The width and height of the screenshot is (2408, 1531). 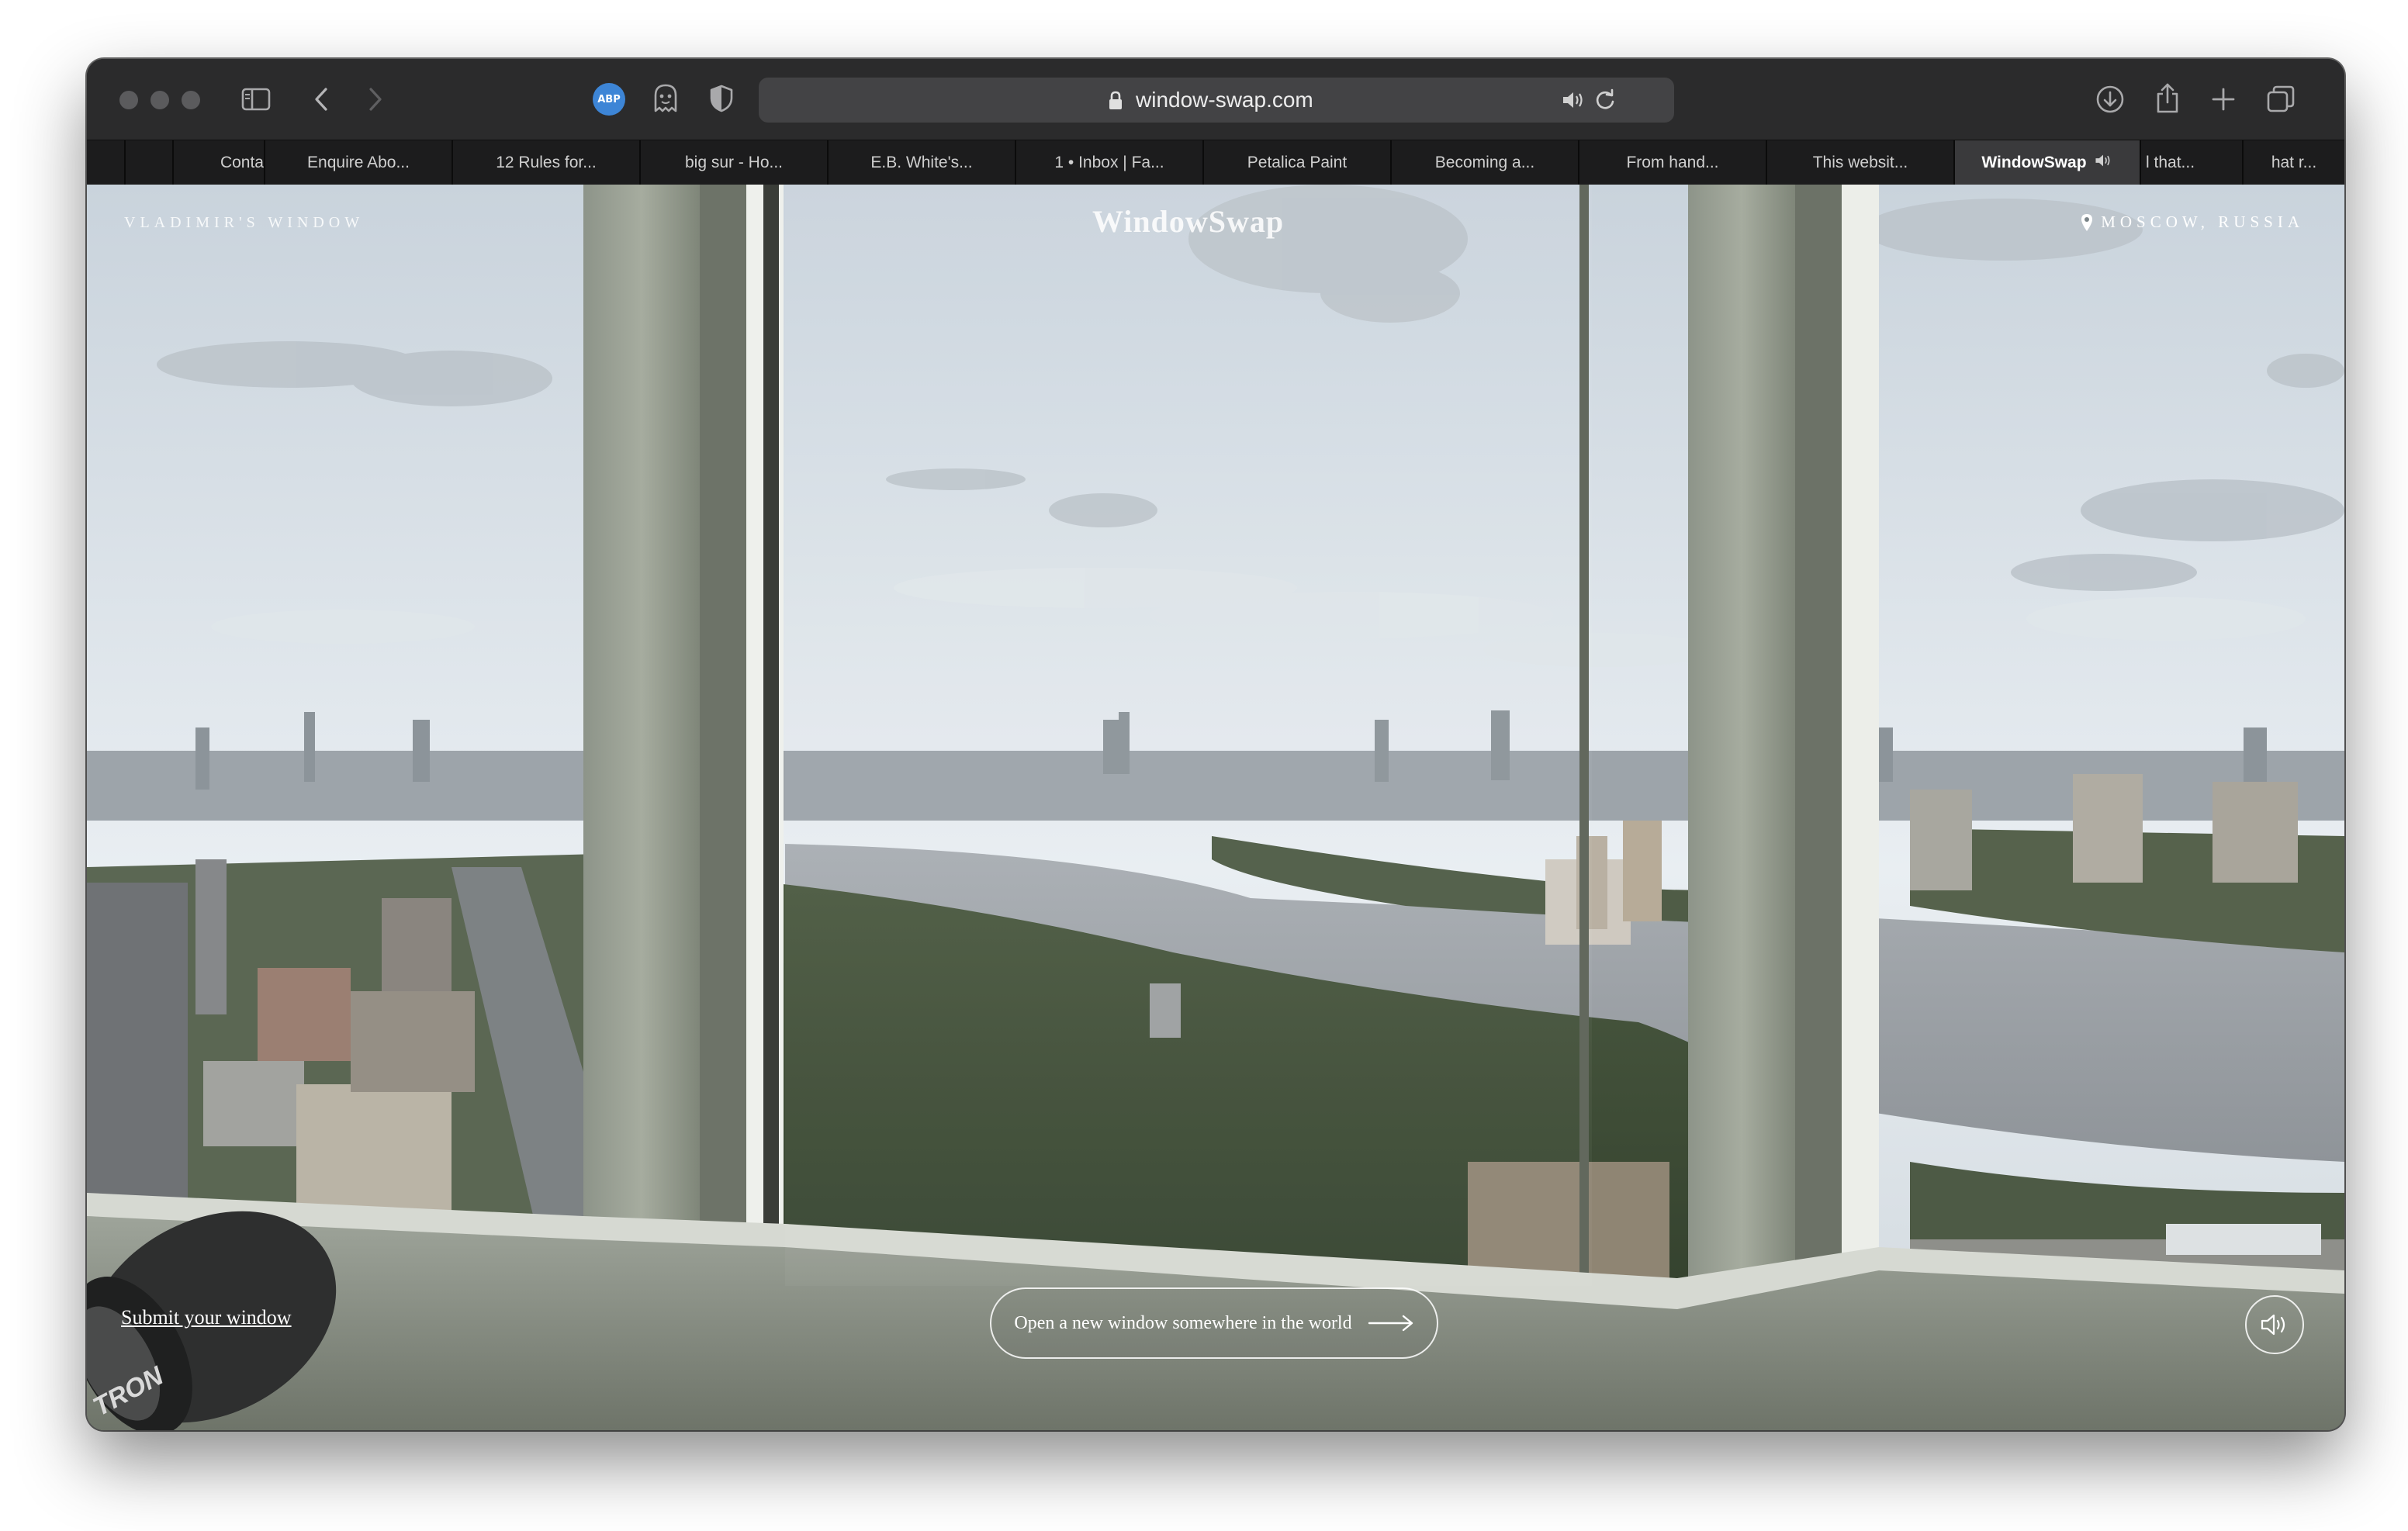 I want to click on tab-label: Petalica Paint, so click(x=1298, y=162).